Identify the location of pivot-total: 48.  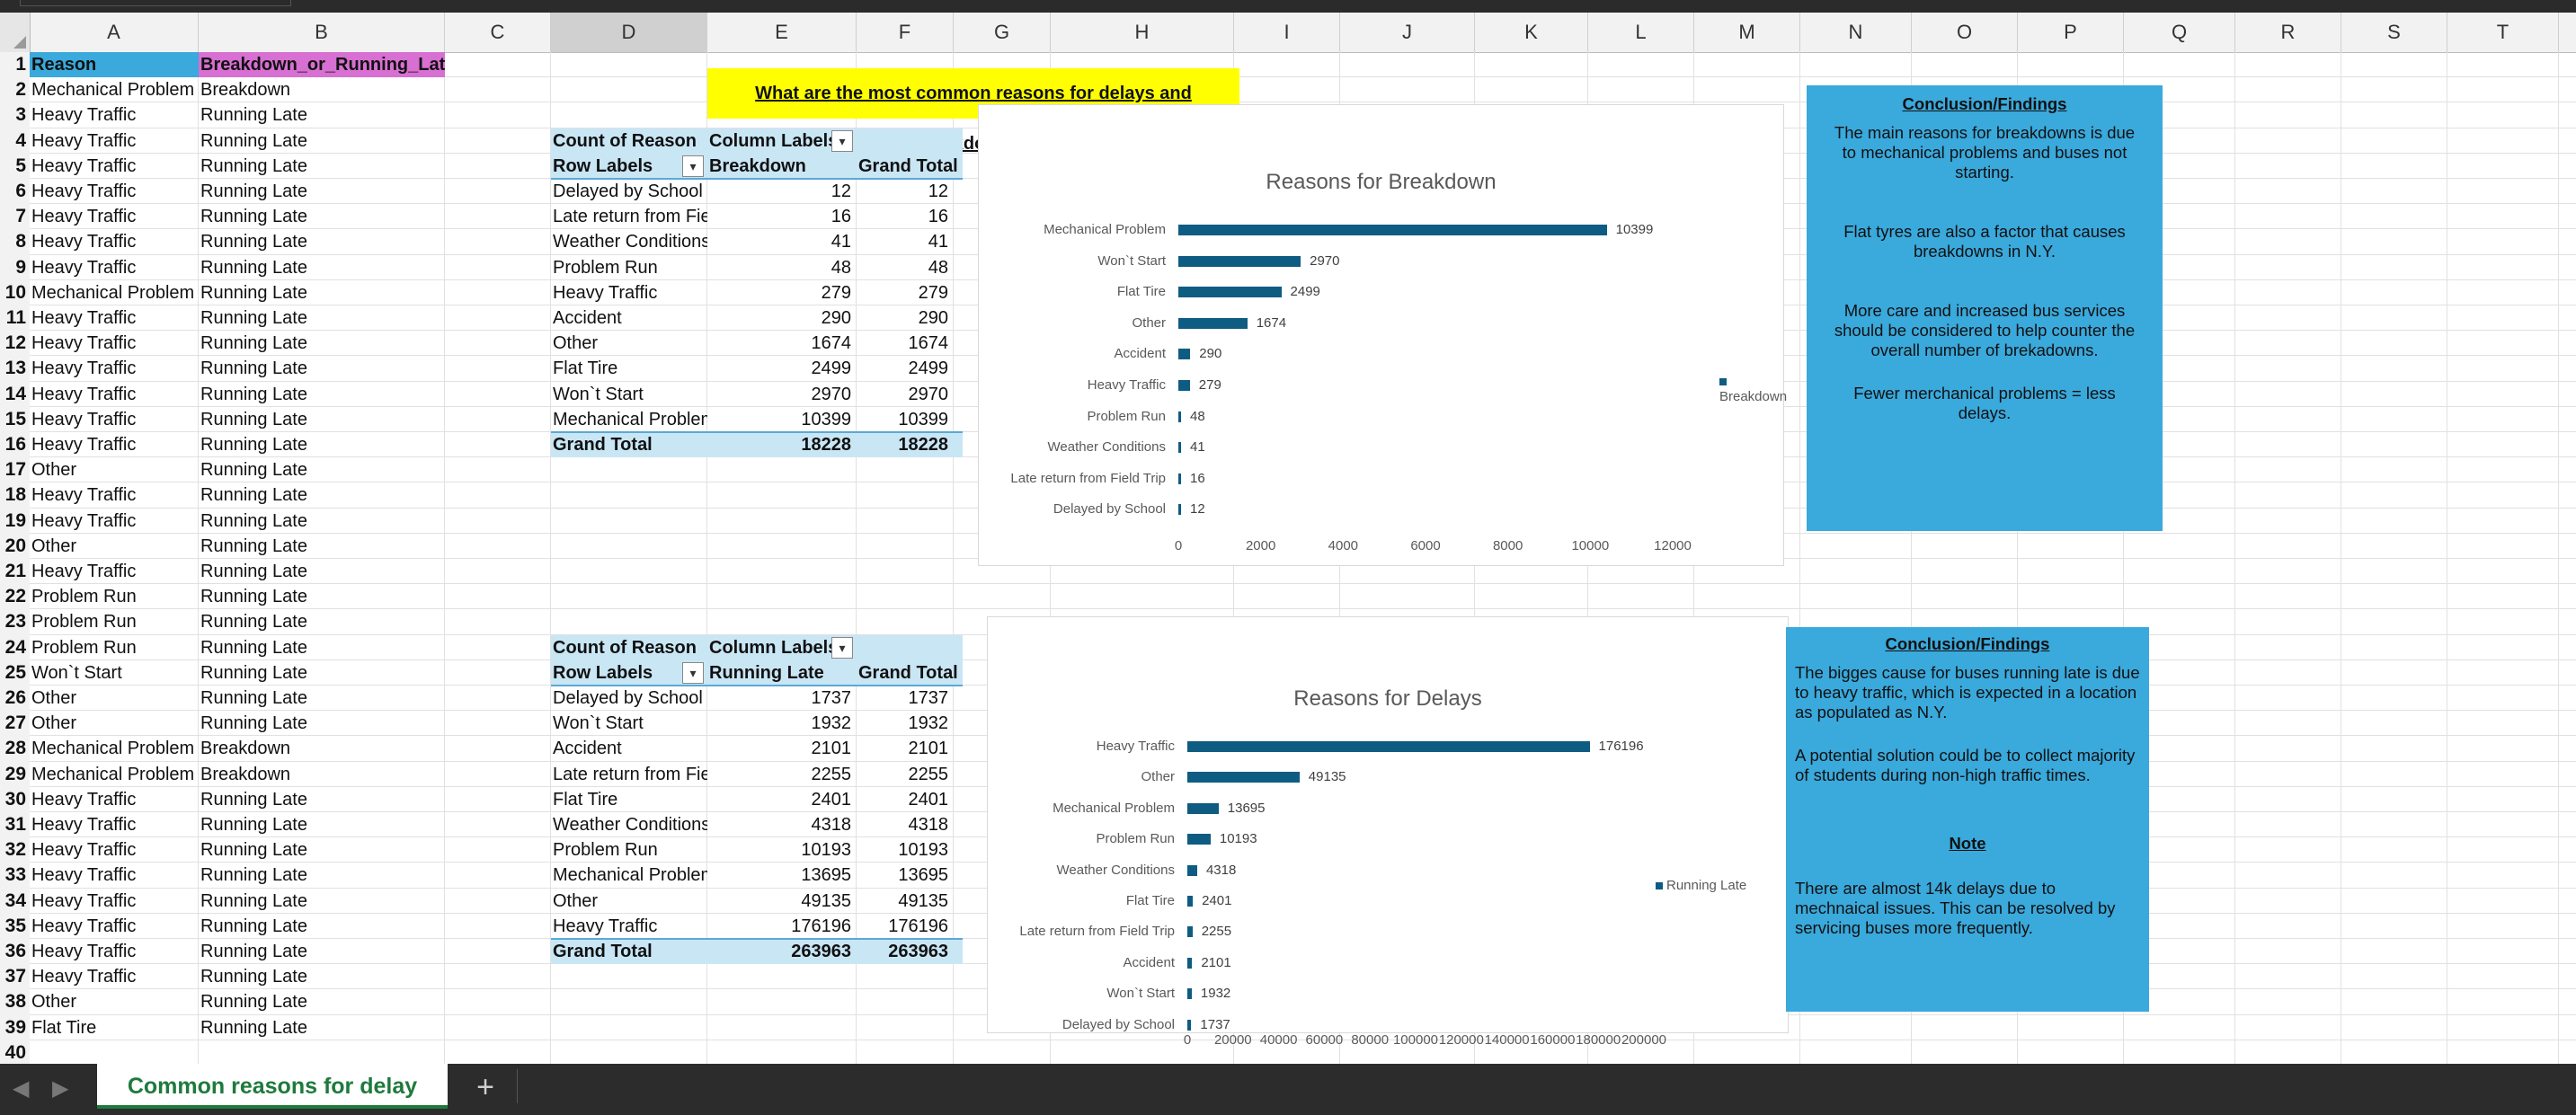
(905, 267).